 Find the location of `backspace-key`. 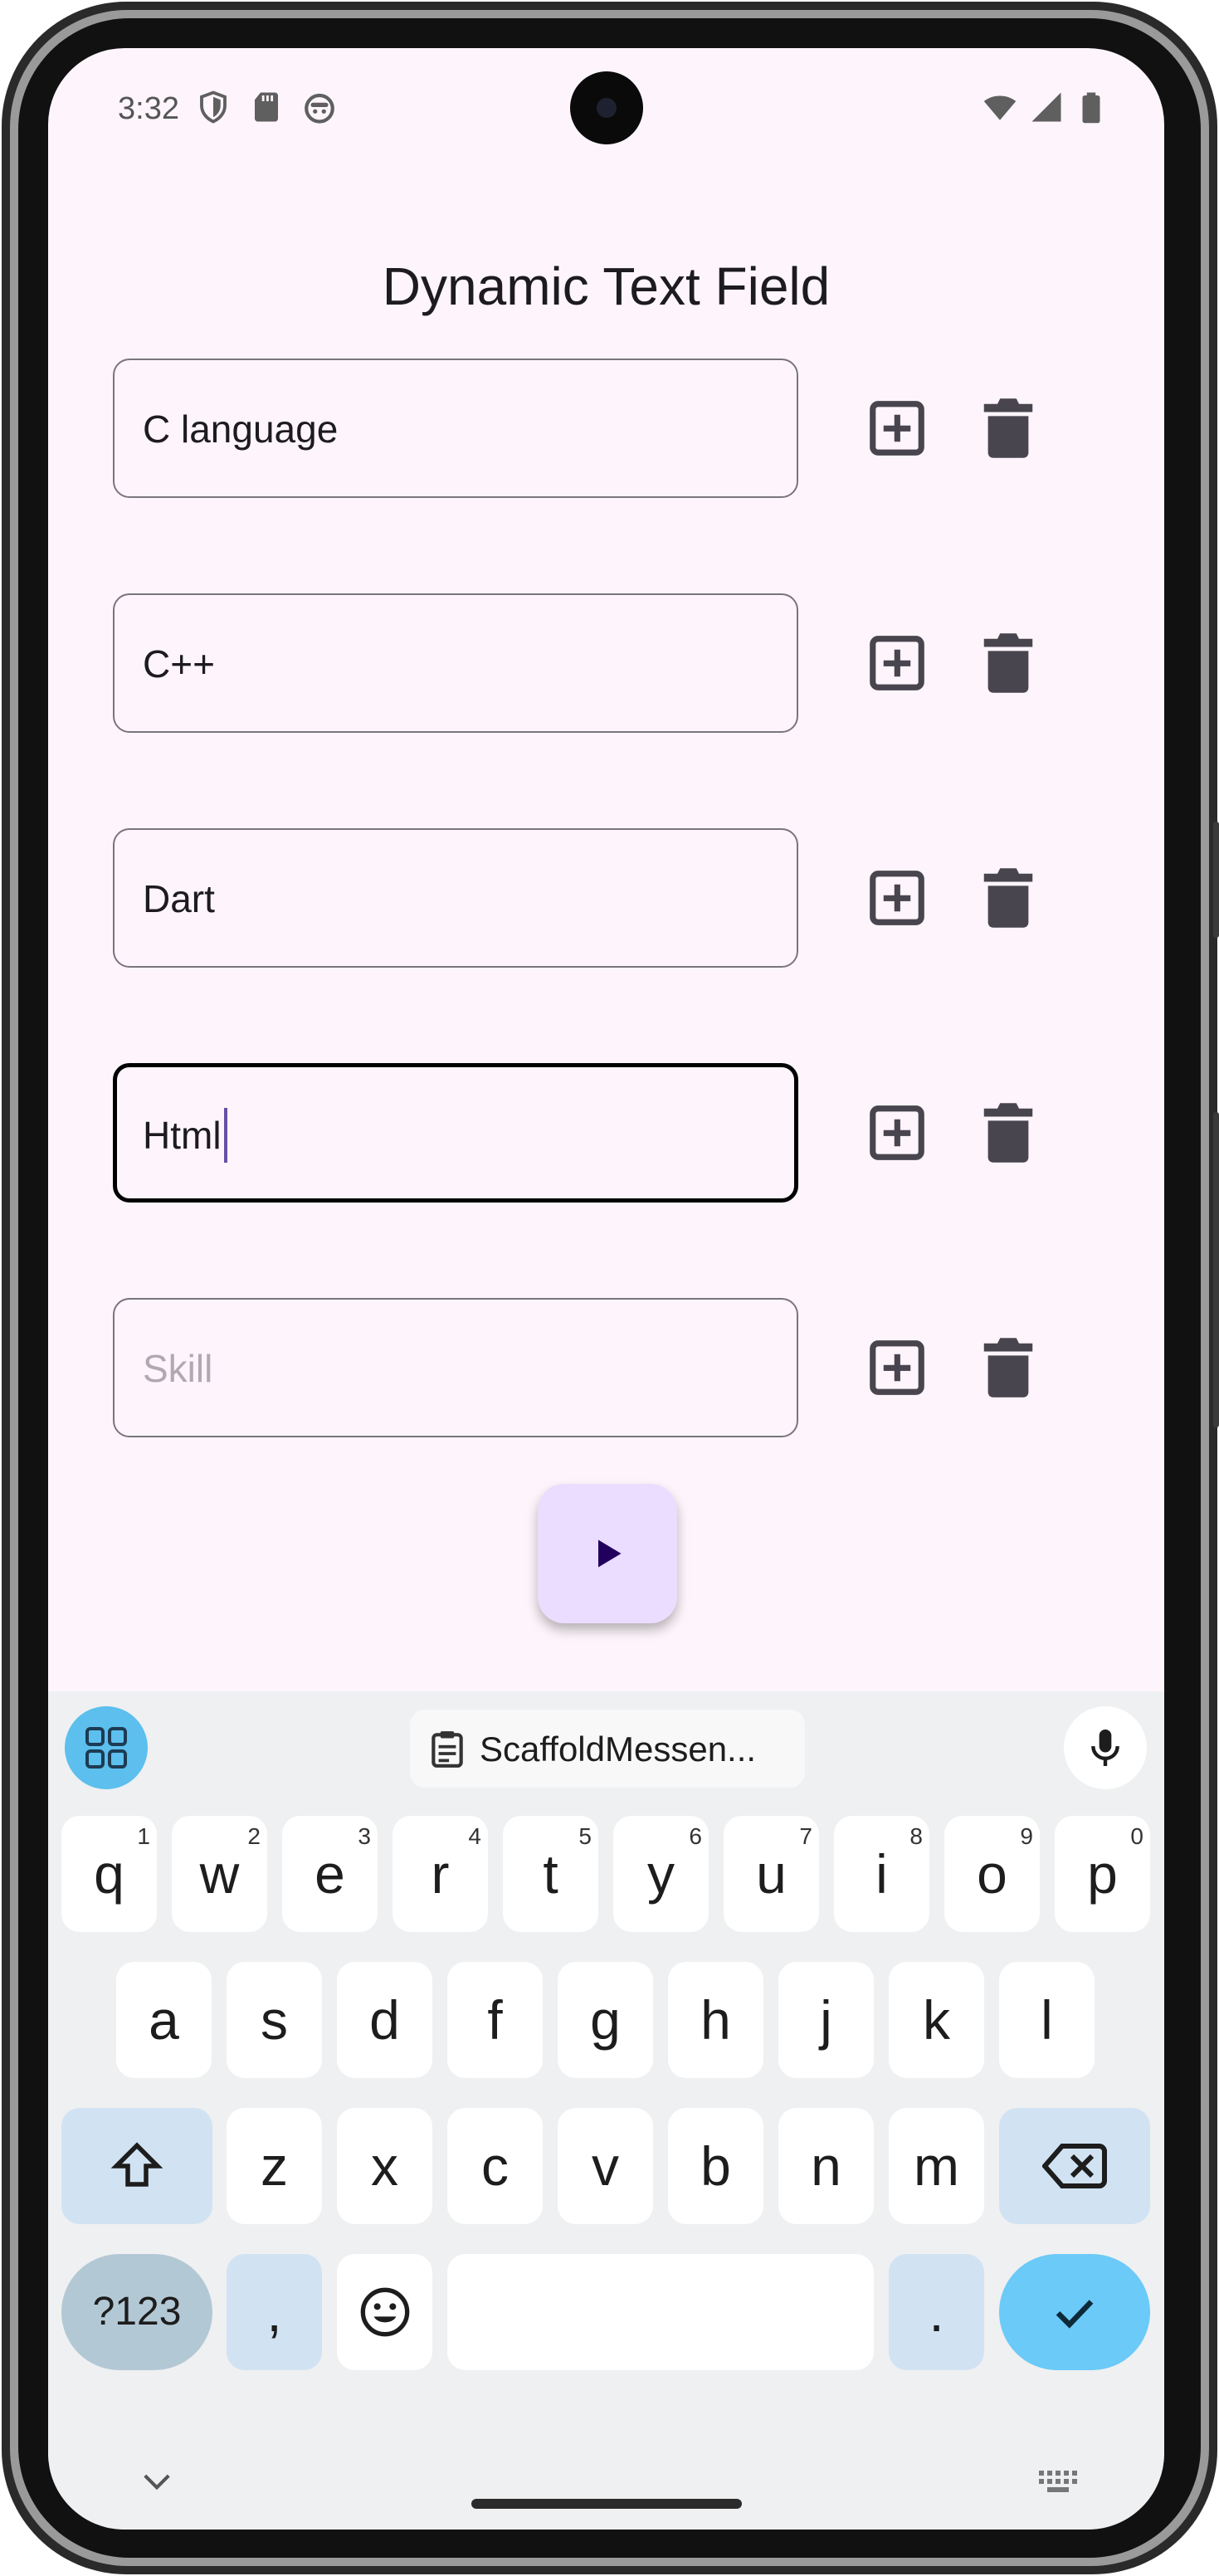

backspace-key is located at coordinates (1074, 2166).